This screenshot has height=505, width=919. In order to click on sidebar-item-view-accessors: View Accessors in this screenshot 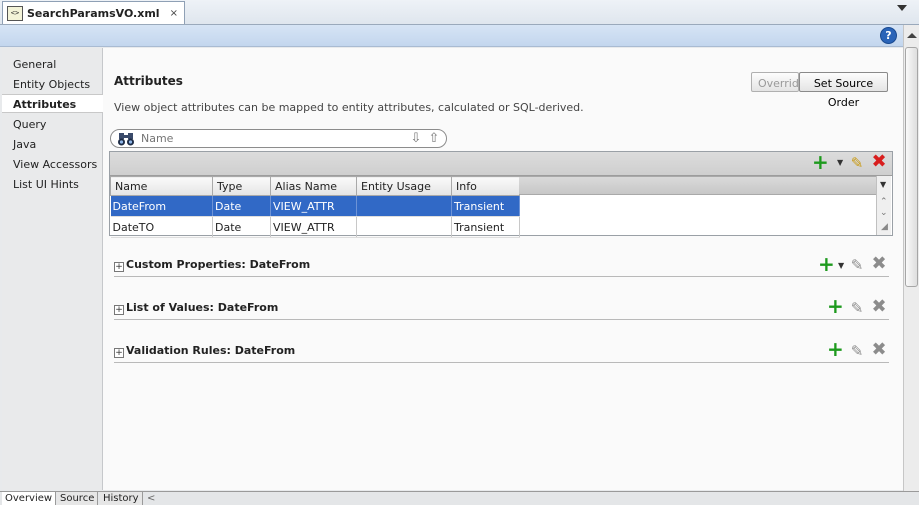, I will do `click(52, 164)`.